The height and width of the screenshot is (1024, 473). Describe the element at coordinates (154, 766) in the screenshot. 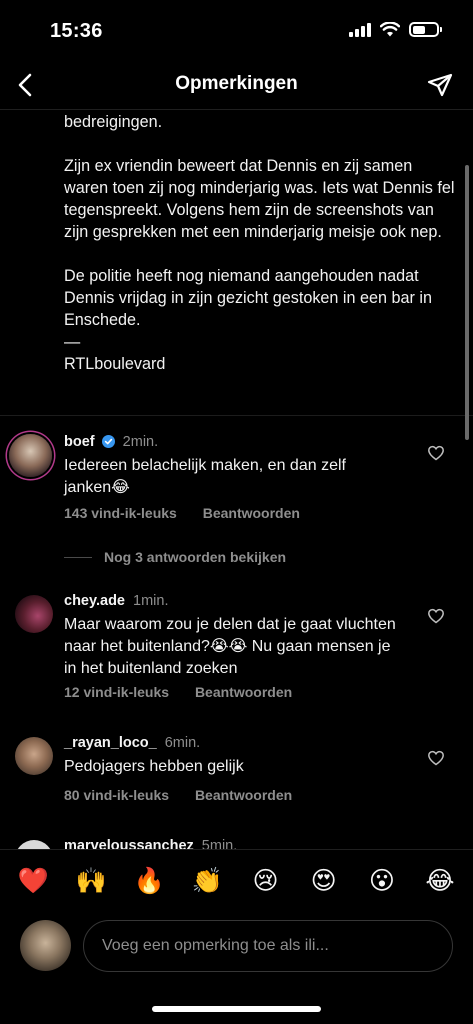

I see `comment-text: Pedojagers hebben gelijk` at that location.